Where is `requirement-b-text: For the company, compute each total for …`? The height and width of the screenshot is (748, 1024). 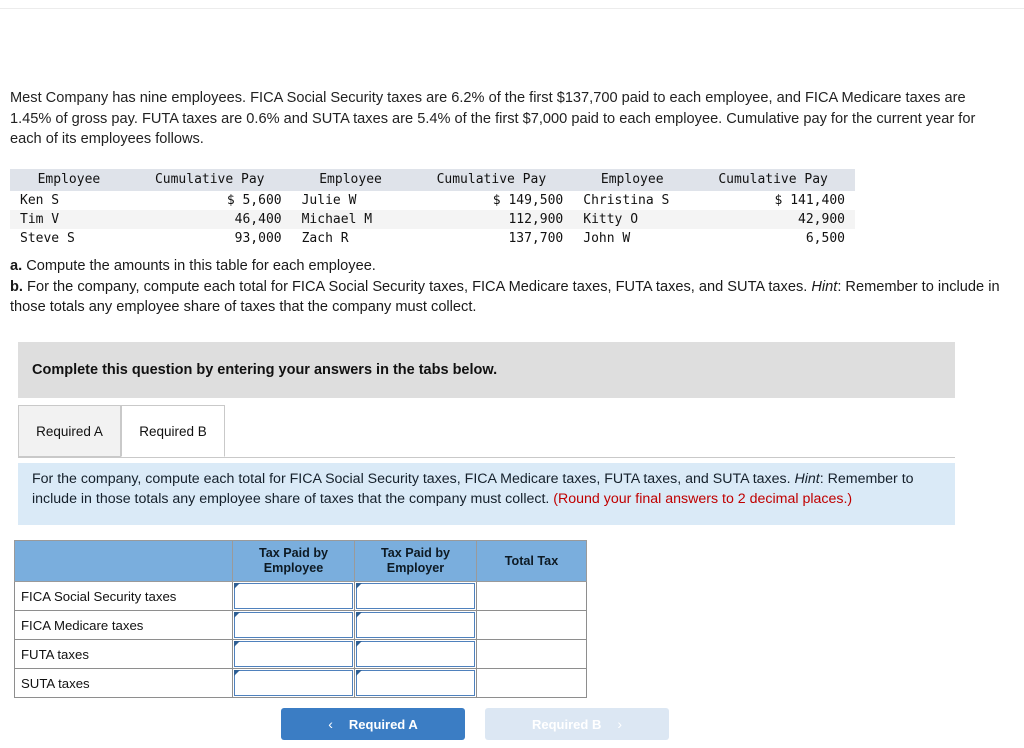 requirement-b-text: For the company, compute each total for … is located at coordinates (417, 286).